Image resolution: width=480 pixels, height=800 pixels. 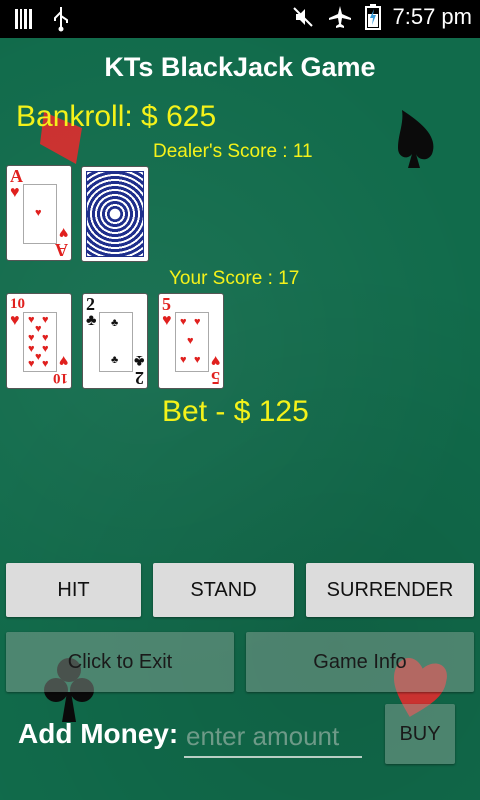 What do you see at coordinates (240, 67) in the screenshot?
I see `game-title: KTs BlackJack Game` at bounding box center [240, 67].